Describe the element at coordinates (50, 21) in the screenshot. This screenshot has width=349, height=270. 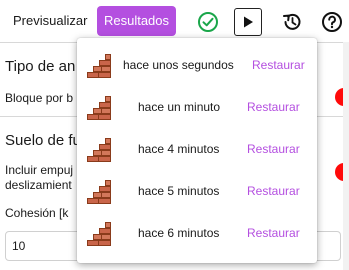
I see `tab-preview: Previsualizar` at that location.